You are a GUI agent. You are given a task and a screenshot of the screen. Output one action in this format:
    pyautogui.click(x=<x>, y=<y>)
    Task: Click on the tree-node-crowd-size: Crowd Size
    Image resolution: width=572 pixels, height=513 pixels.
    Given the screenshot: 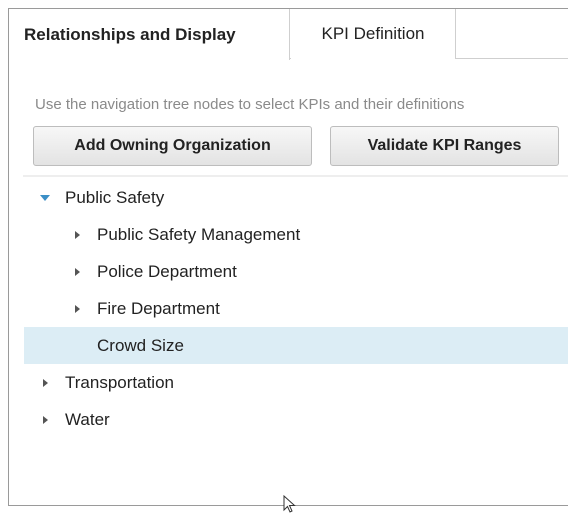 What is the action you would take?
    pyautogui.click(x=296, y=345)
    